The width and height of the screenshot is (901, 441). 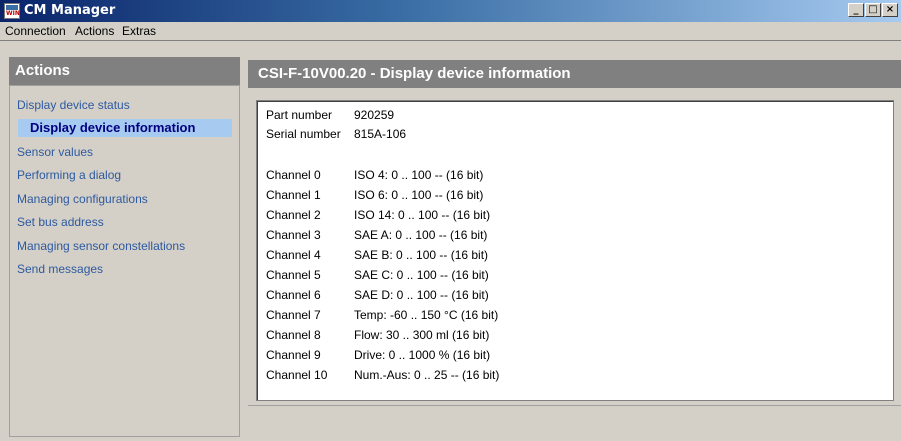 What do you see at coordinates (419, 195) in the screenshot?
I see `channel-value: ISO 6: 0 .. 100 -- (16 bit)` at bounding box center [419, 195].